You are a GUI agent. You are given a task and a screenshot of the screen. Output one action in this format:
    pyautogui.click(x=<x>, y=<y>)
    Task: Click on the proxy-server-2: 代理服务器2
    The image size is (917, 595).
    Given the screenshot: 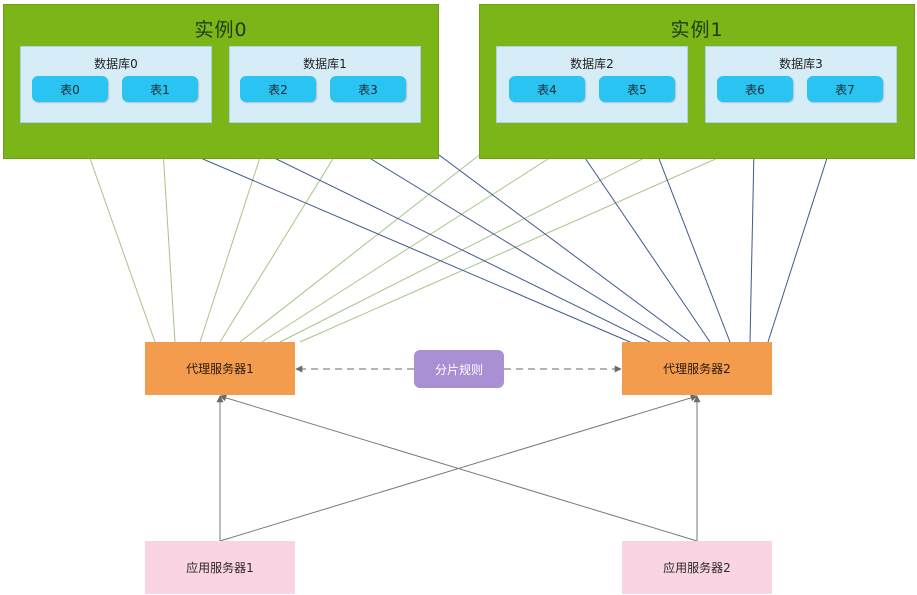 What is the action you would take?
    pyautogui.click(x=697, y=368)
    